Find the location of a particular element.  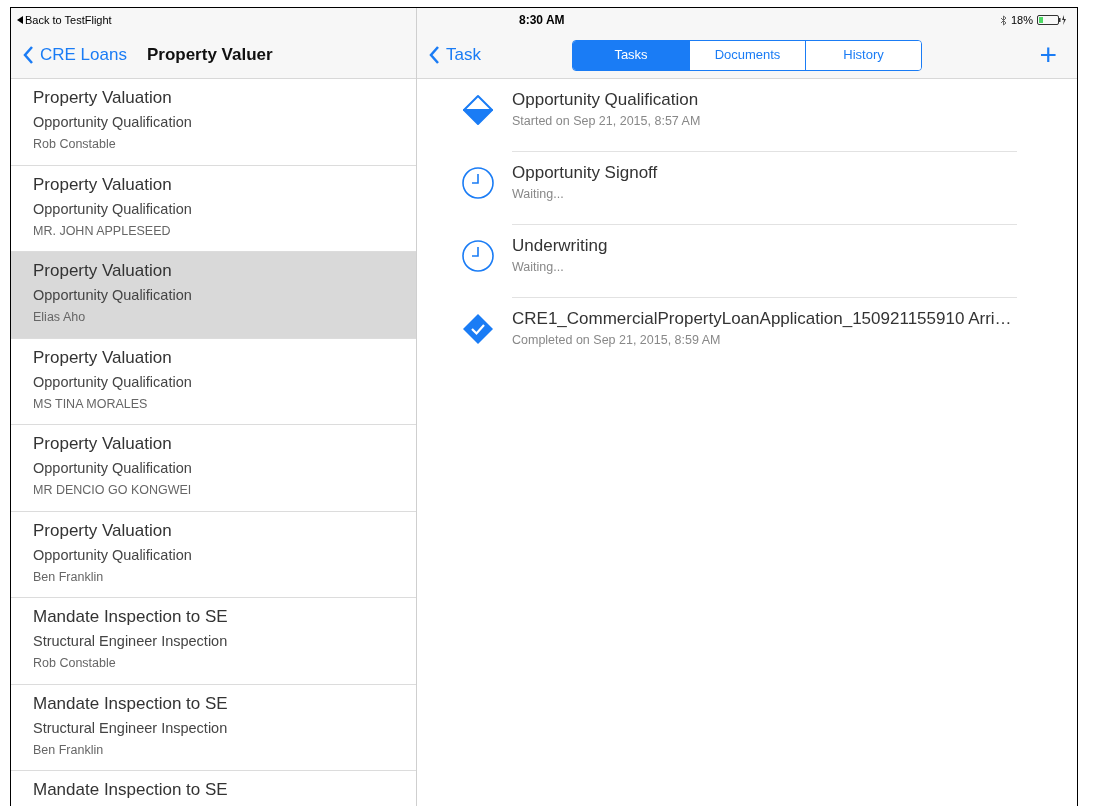

task-title: Underwriting is located at coordinates (560, 246).